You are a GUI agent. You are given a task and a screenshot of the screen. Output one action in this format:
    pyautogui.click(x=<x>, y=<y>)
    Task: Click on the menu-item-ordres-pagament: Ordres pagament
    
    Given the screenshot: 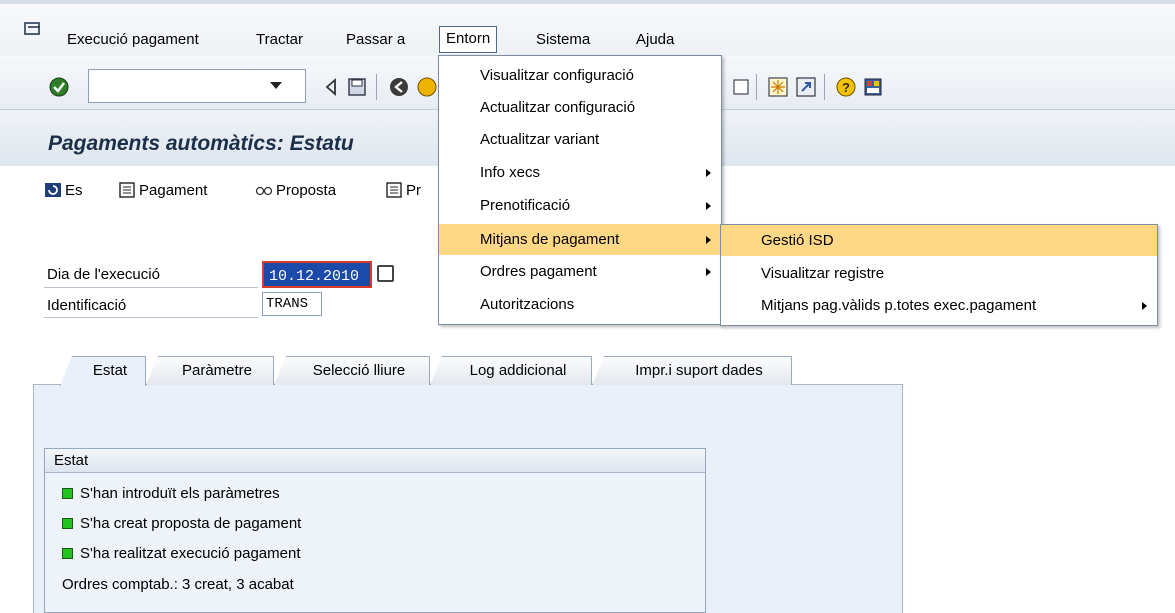 What is the action you would take?
    pyautogui.click(x=580, y=271)
    